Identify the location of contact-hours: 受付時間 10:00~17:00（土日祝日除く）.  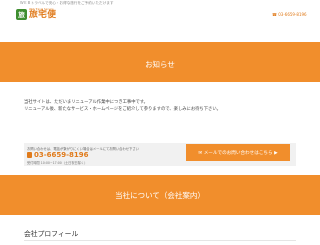
(57, 163).